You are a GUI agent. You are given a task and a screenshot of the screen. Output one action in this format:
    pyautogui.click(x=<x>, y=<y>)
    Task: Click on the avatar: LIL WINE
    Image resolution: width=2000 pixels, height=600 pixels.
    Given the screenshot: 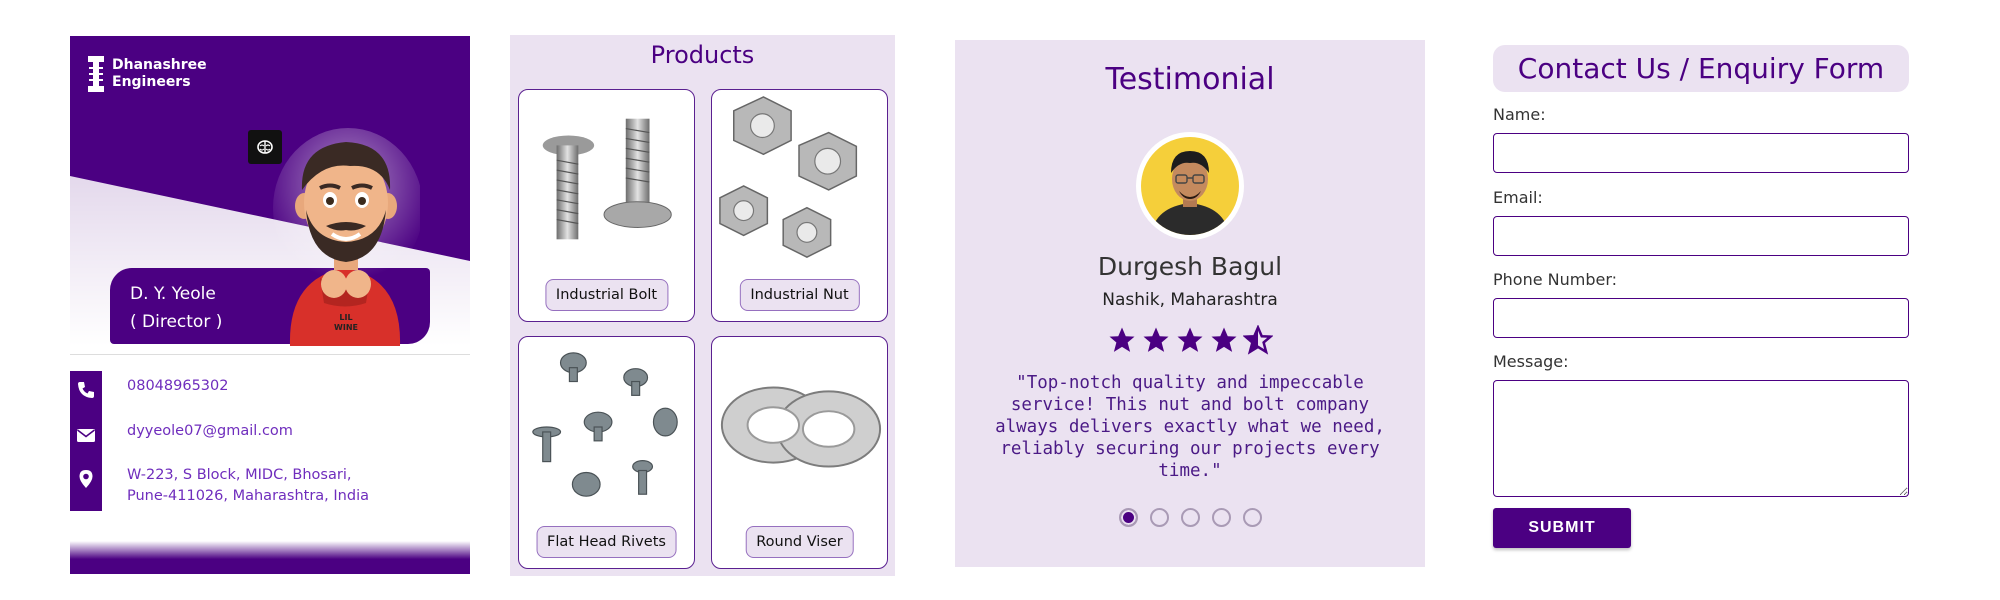 What is the action you would take?
    pyautogui.click(x=346, y=237)
    